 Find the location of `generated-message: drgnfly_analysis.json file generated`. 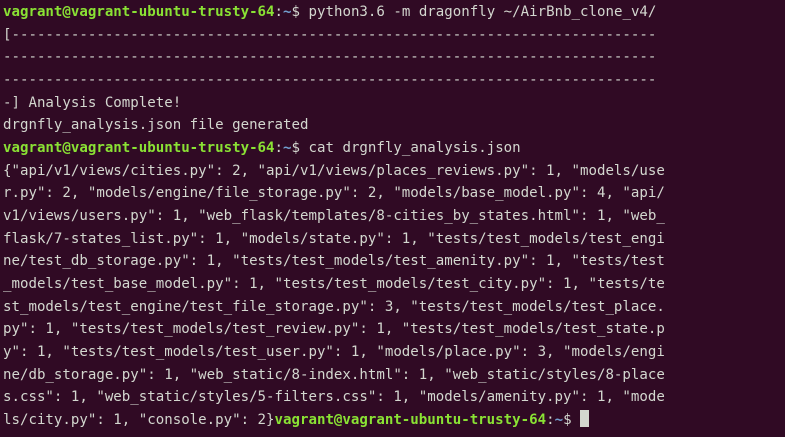

generated-message: drgnfly_analysis.json file generated is located at coordinates (156, 125).